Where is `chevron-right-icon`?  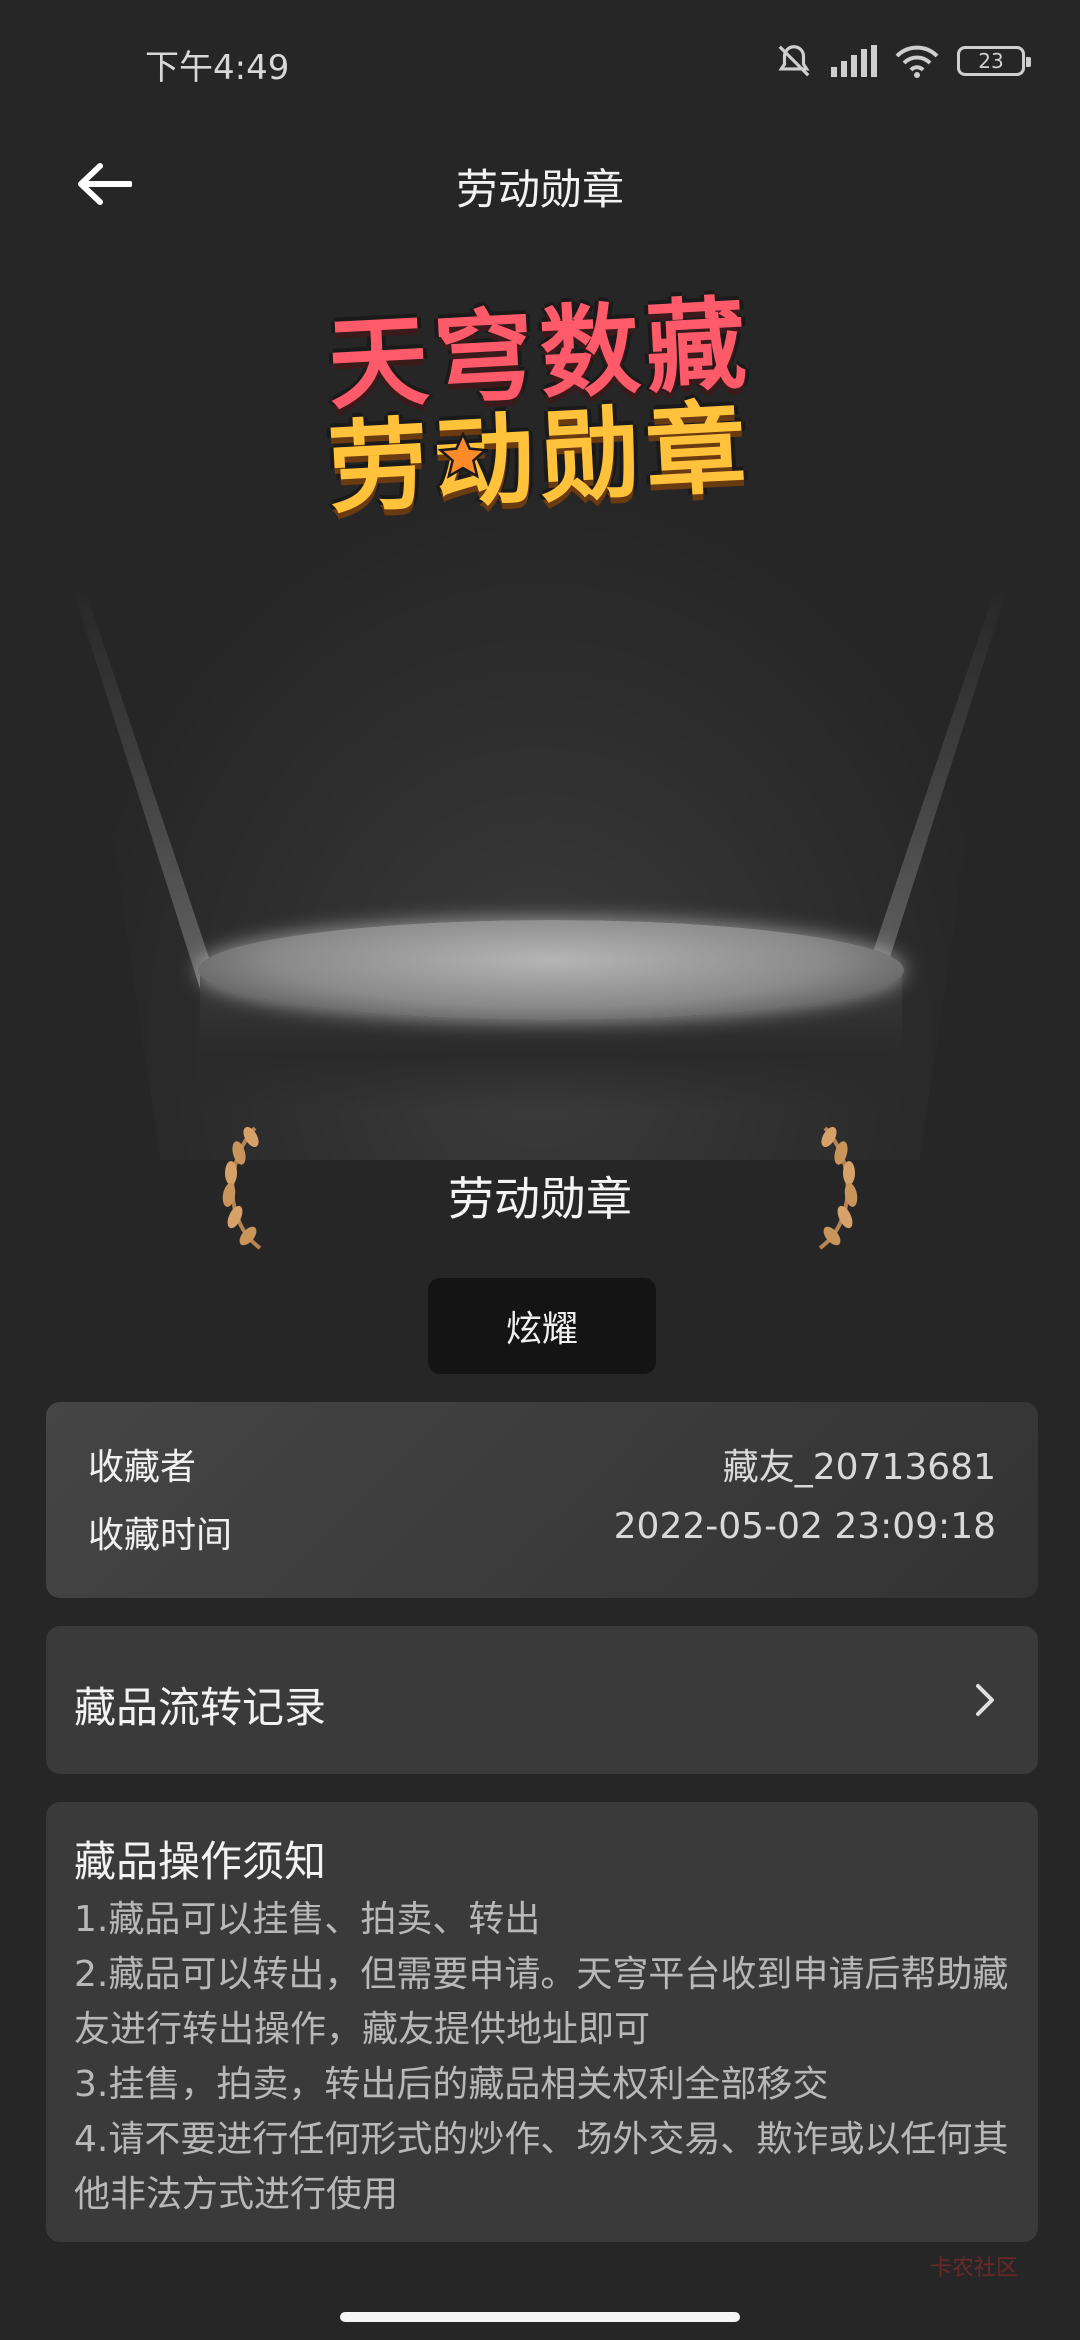
chevron-right-icon is located at coordinates (985, 1700).